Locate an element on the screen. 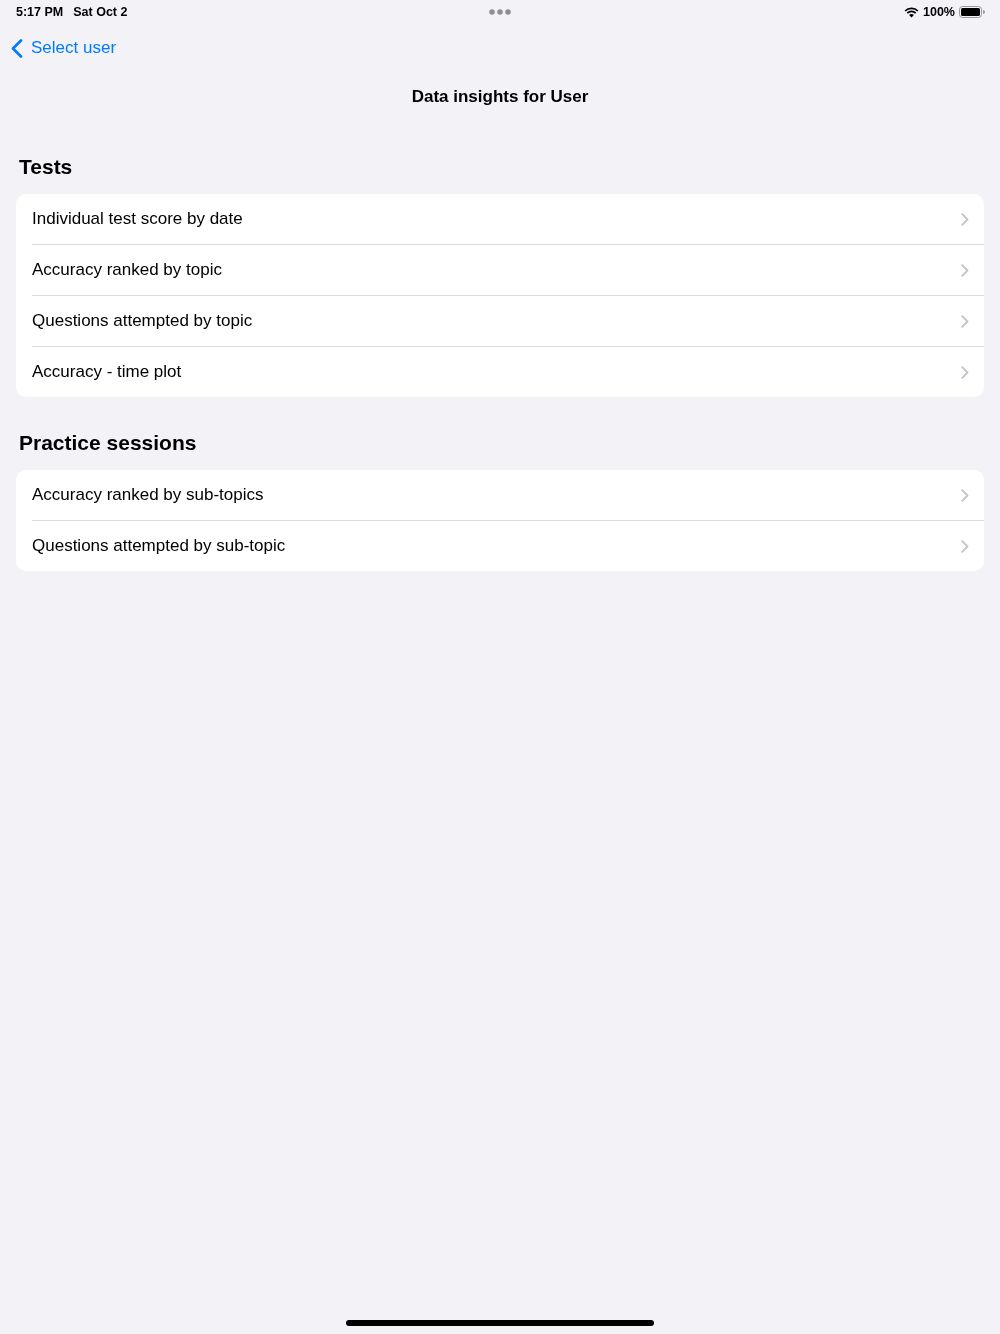 The width and height of the screenshot is (1000, 1334). status-date: Sat Oct 2 is located at coordinates (100, 12).